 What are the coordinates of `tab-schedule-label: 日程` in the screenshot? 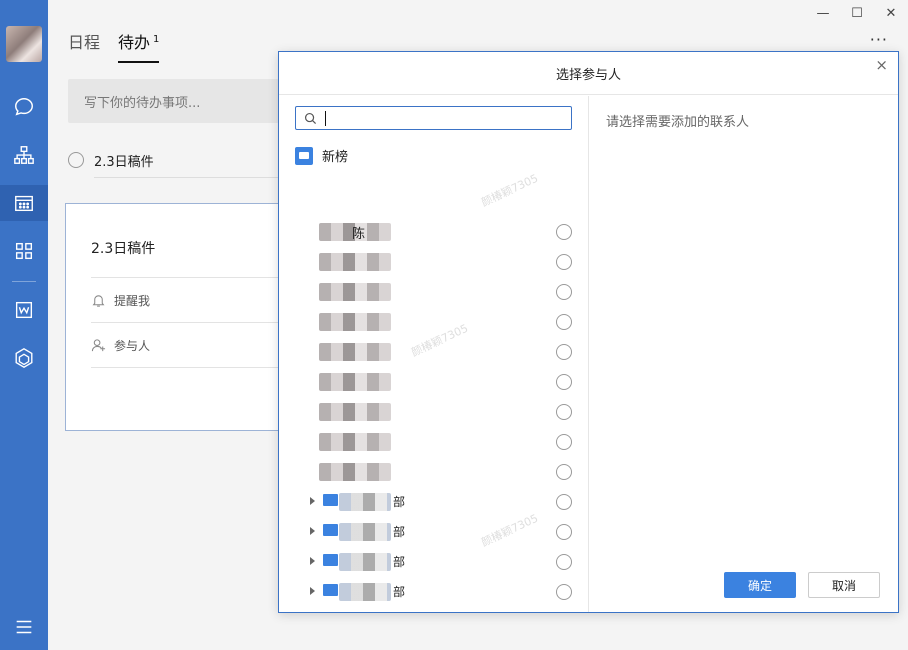 It's located at (84, 42).